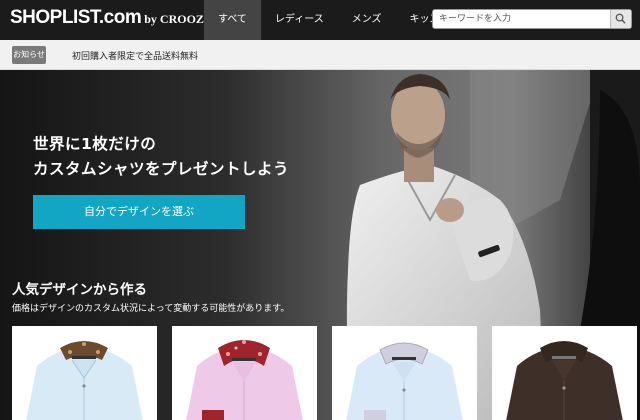  I want to click on search-icon, so click(620, 18).